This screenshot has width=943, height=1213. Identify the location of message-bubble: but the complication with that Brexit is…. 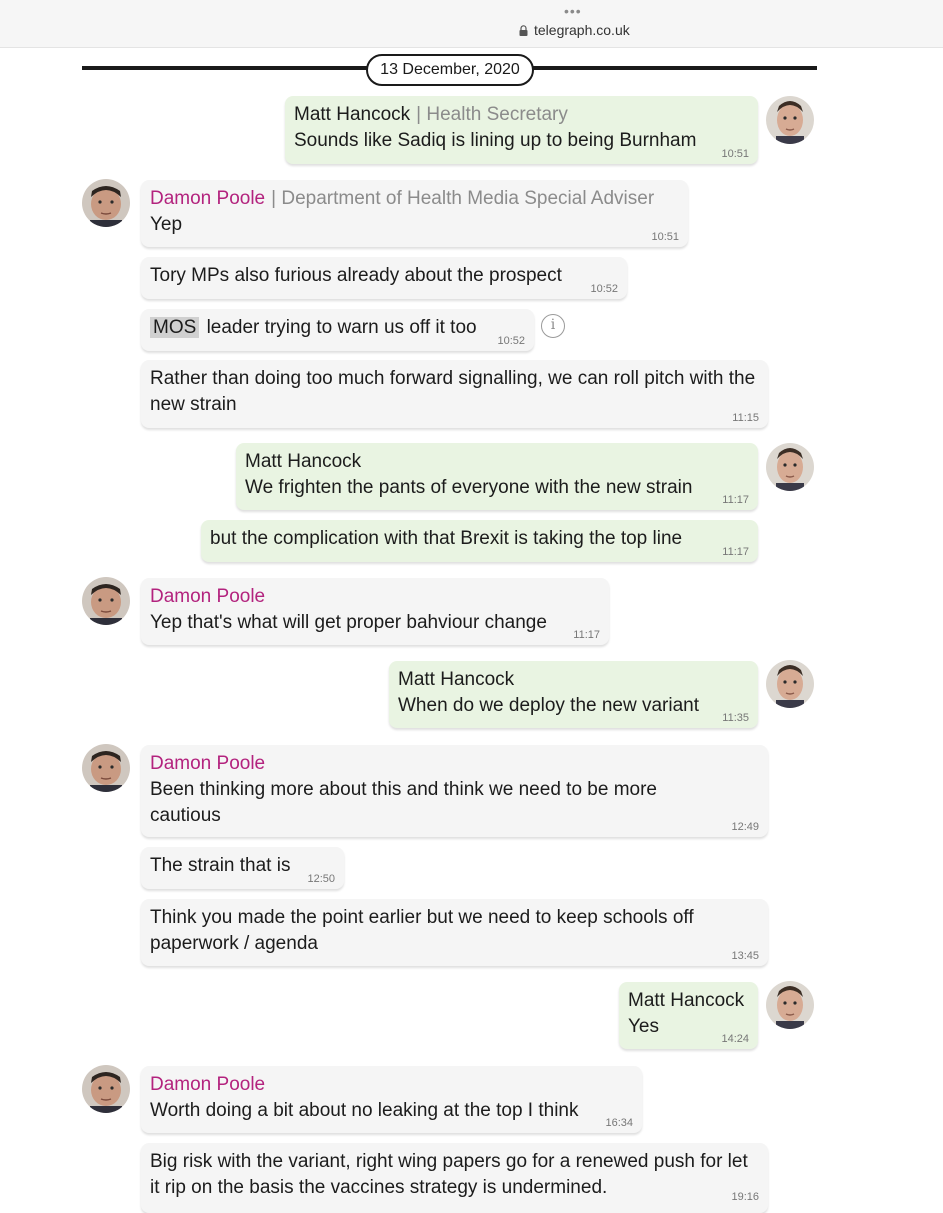
(479, 541).